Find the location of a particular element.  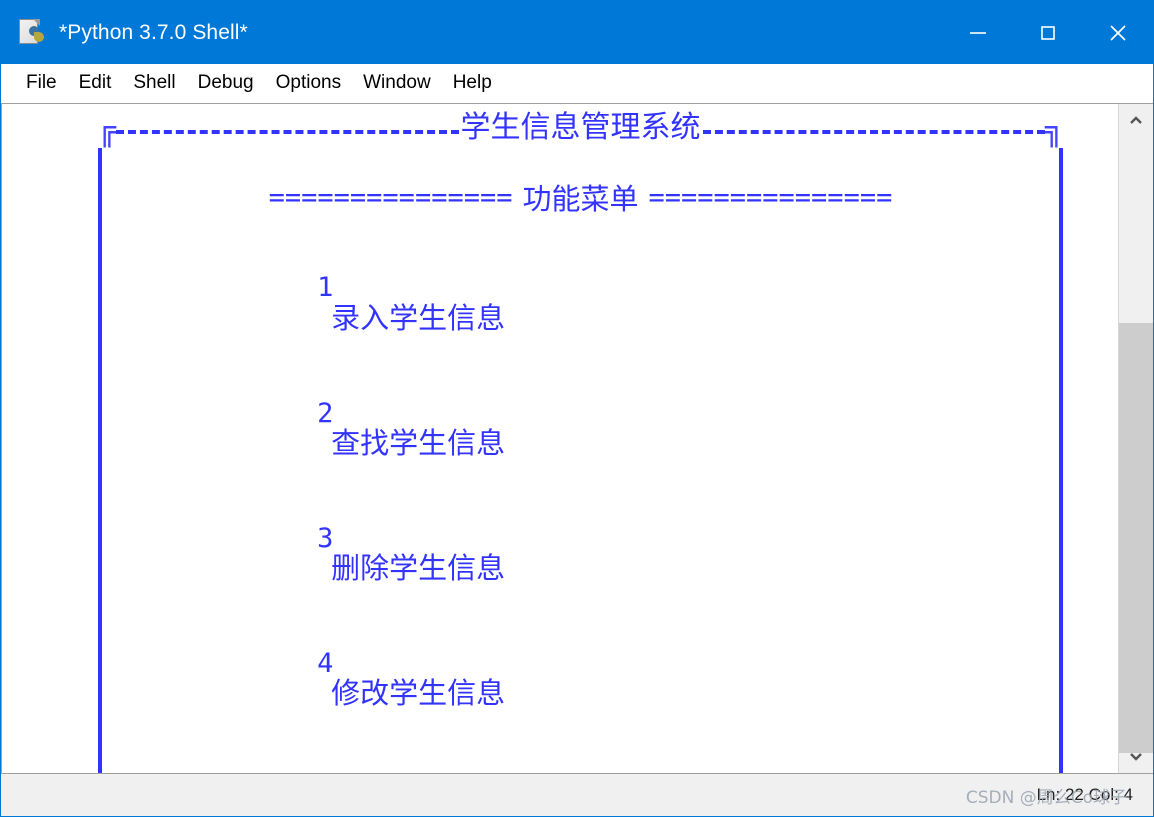

maximize-button is located at coordinates (1048, 32).